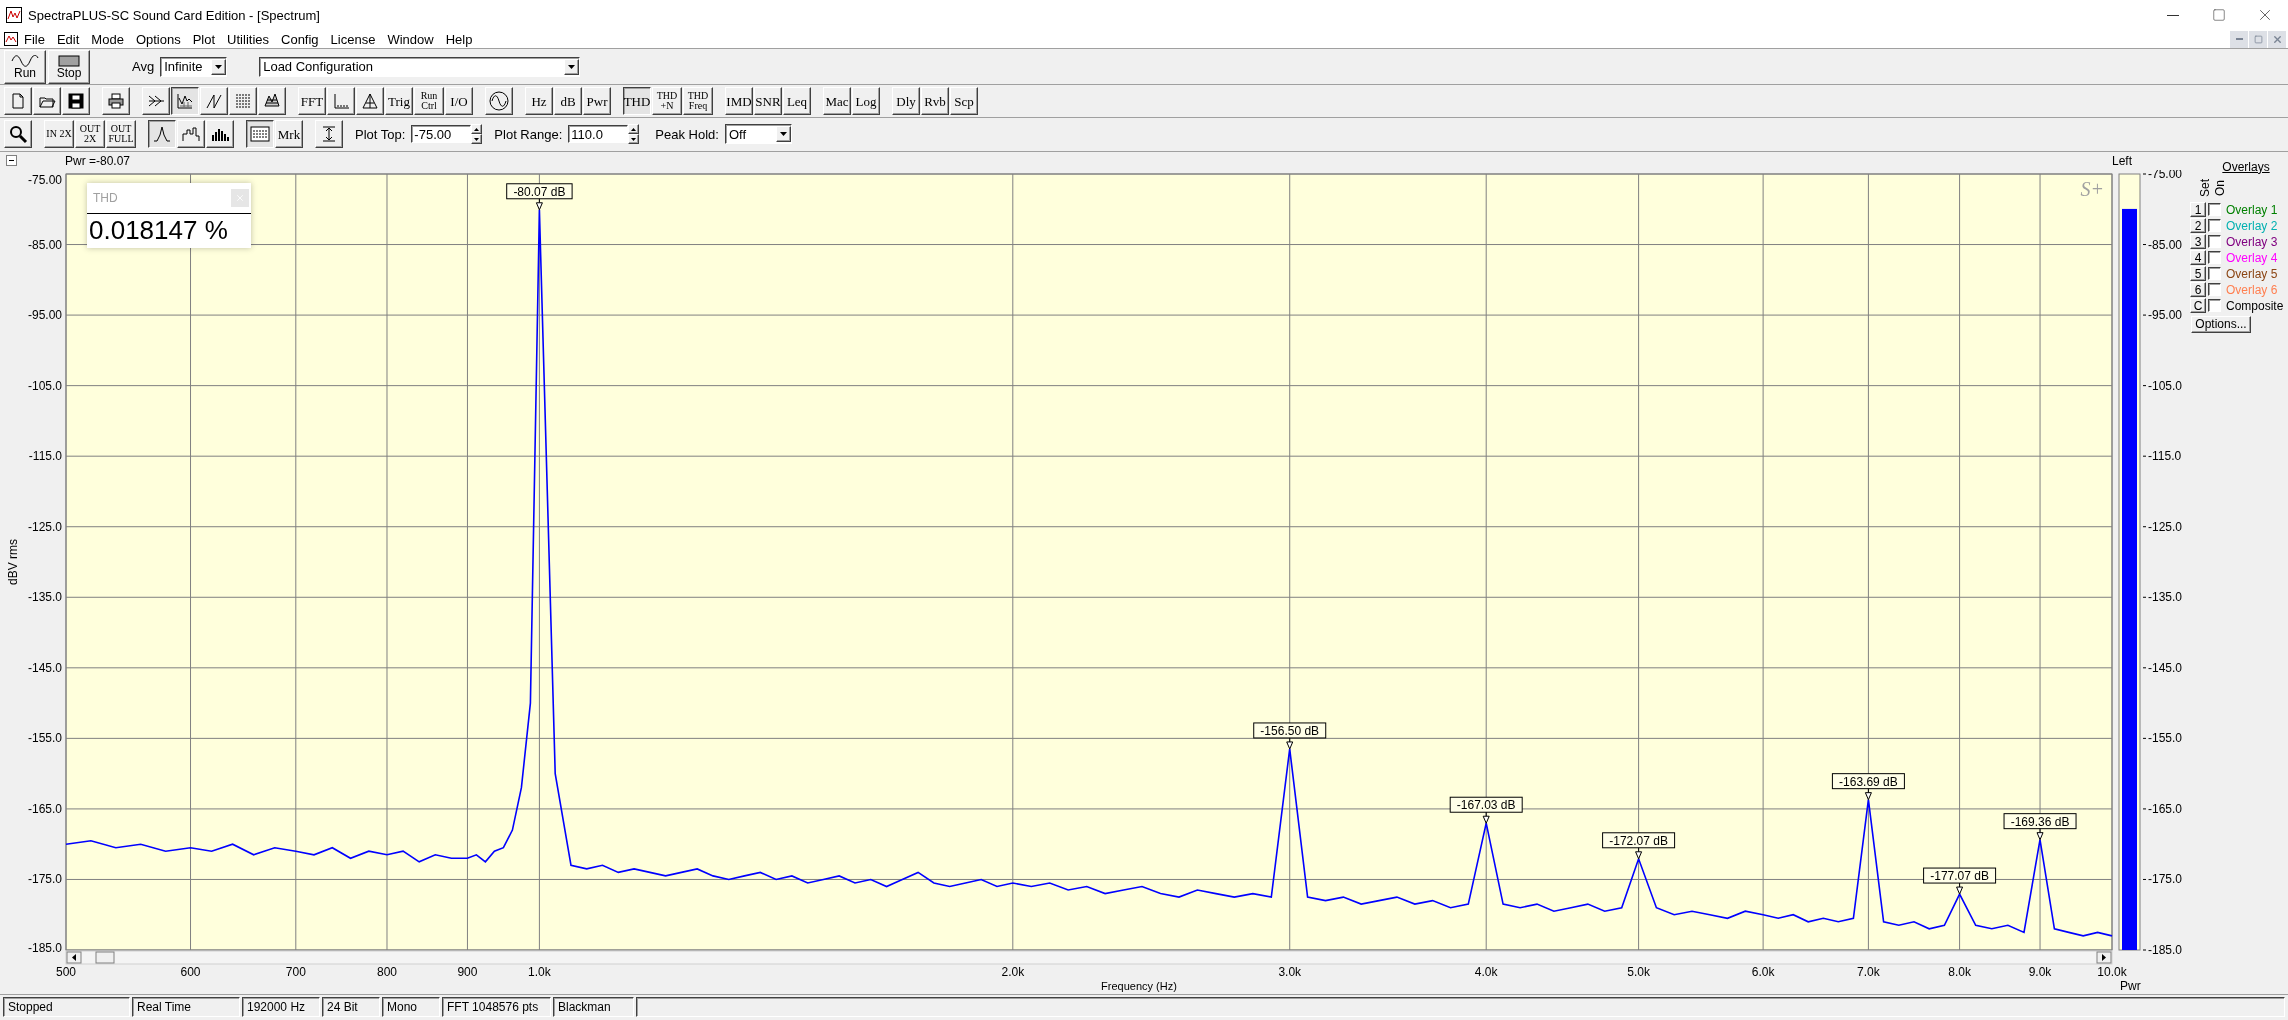 This screenshot has width=2288, height=1020. What do you see at coordinates (1089, 957) in the screenshot?
I see `horizontal-scrollbar` at bounding box center [1089, 957].